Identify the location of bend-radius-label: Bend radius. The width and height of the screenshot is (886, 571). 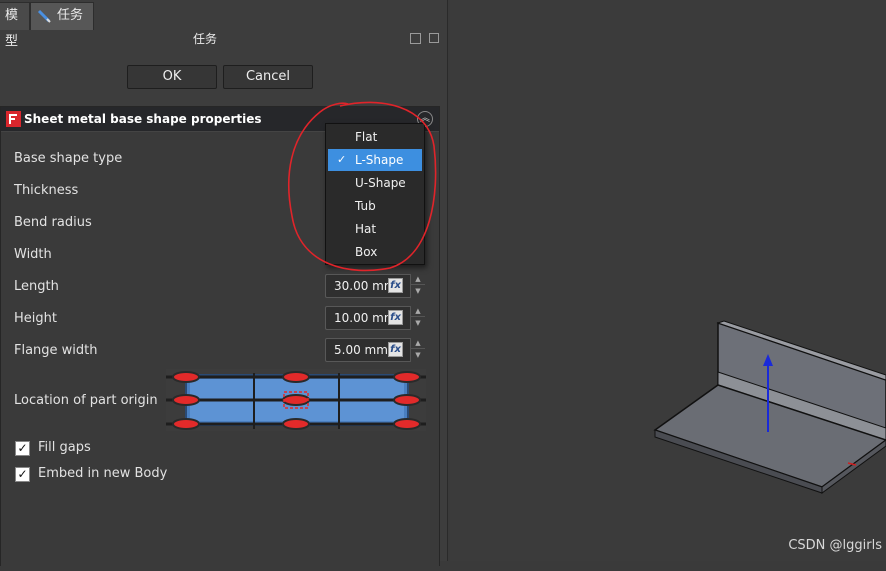
(53, 222).